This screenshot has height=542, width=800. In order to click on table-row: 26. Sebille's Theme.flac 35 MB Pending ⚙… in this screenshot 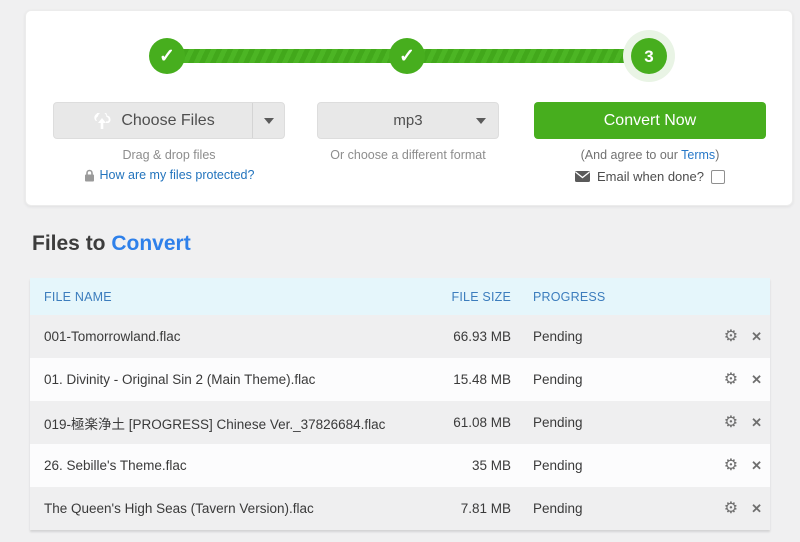, I will do `click(400, 465)`.